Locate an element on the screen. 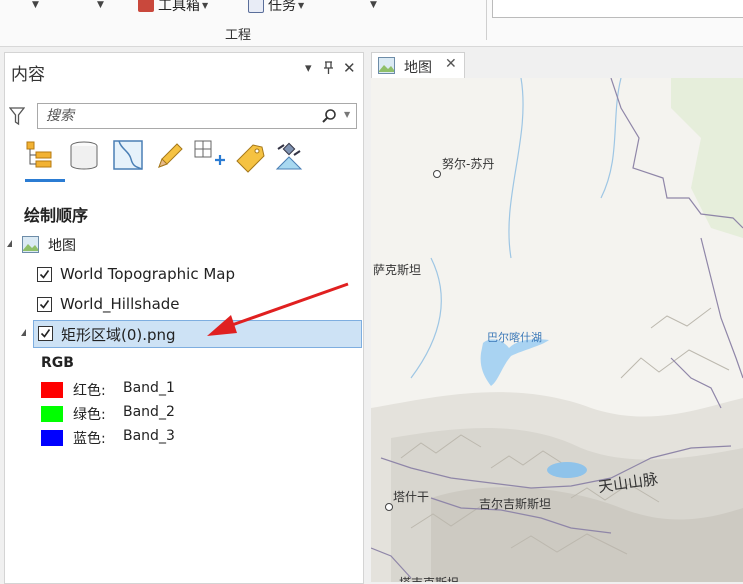  band-row-blue: 蓝色: Band_3 is located at coordinates (191, 438).